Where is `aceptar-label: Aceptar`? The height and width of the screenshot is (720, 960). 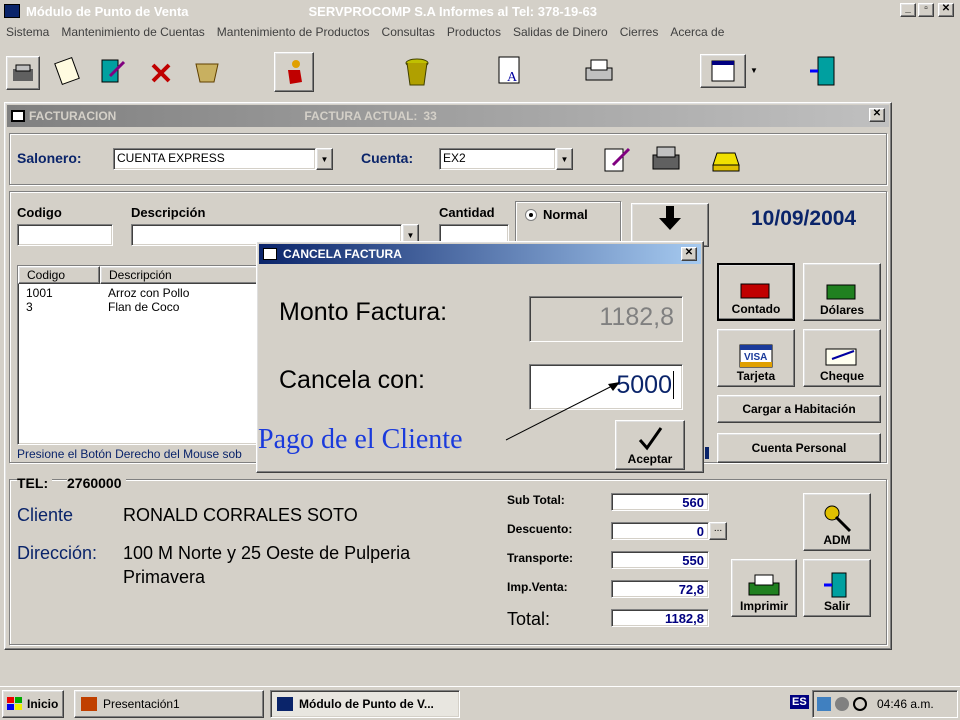
aceptar-label: Aceptar is located at coordinates (650, 459).